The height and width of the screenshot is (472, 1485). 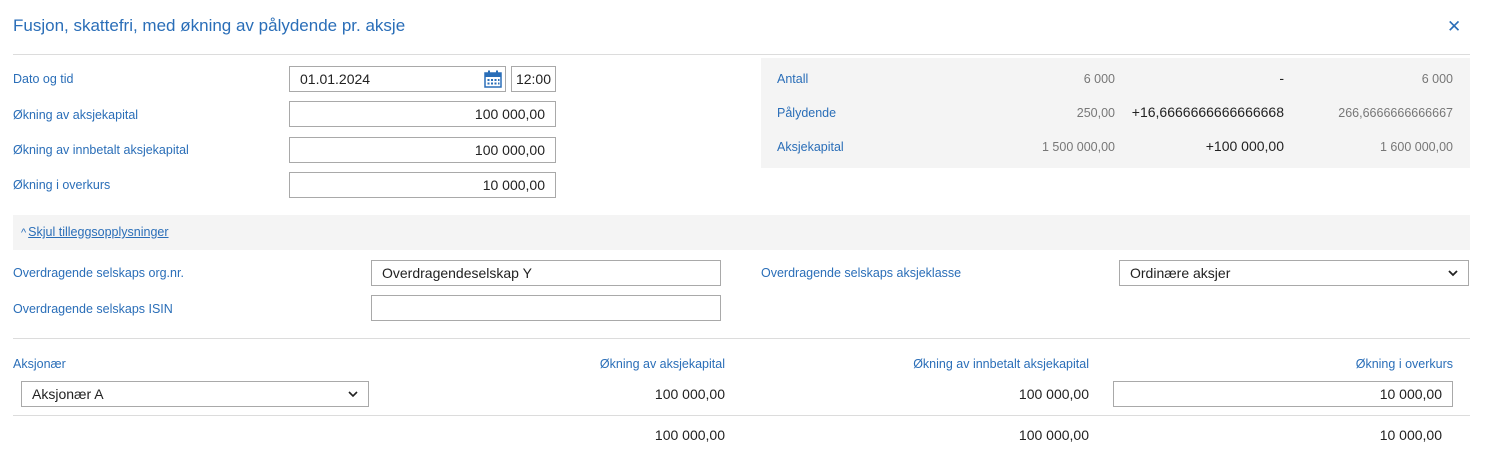 I want to click on paid-capital-increase-input: 100 000,00, so click(x=422, y=150).